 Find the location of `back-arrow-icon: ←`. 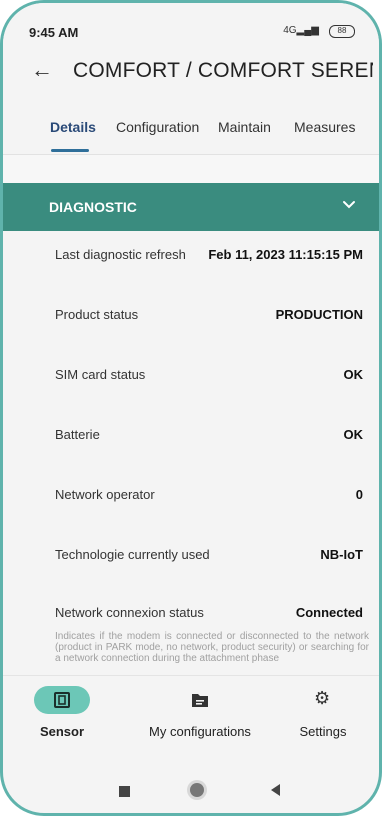

back-arrow-icon: ← is located at coordinates (42, 70).